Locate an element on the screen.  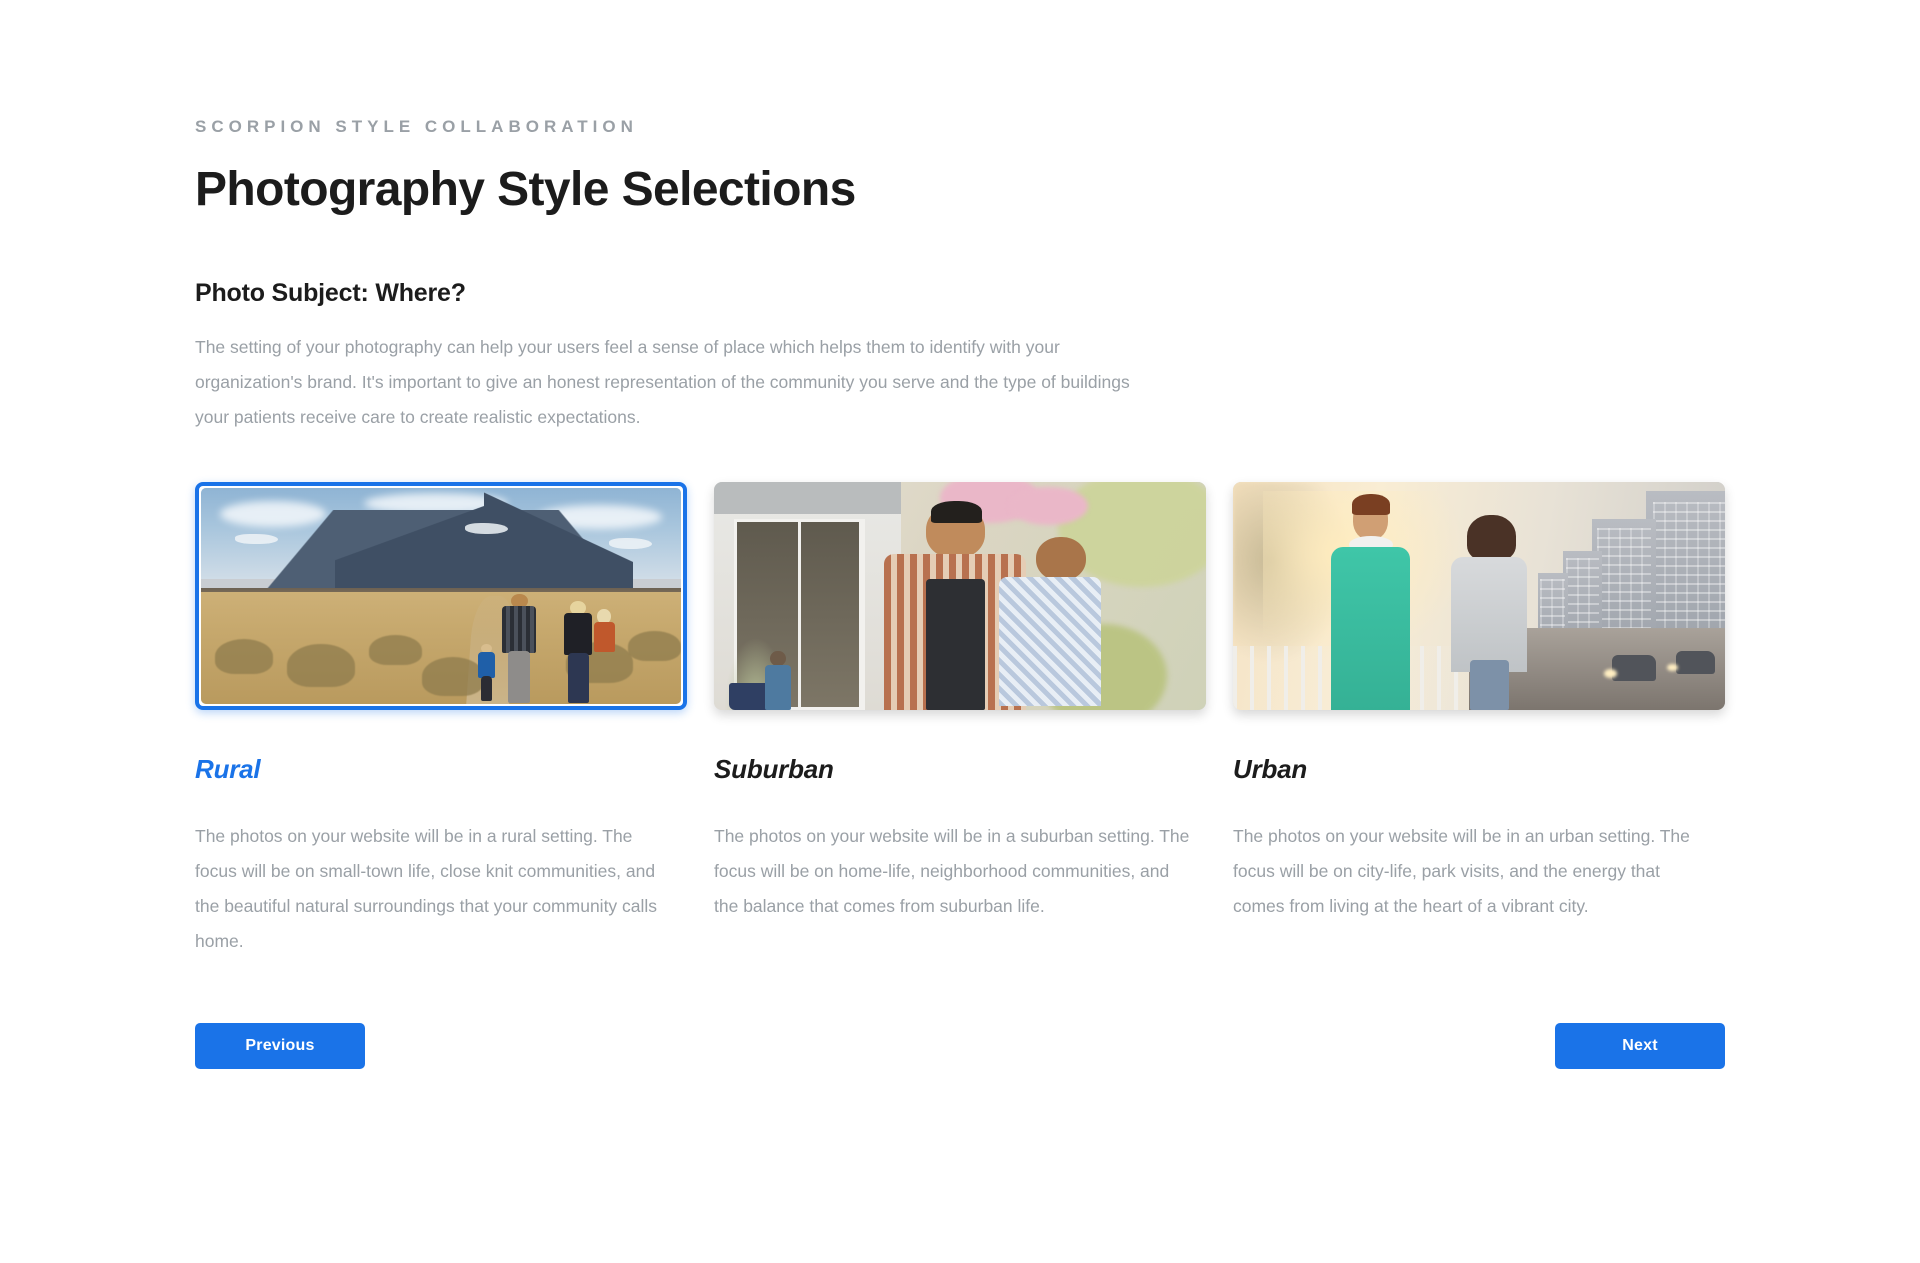
section-title: Photo Subject: Where? is located at coordinates (330, 293).